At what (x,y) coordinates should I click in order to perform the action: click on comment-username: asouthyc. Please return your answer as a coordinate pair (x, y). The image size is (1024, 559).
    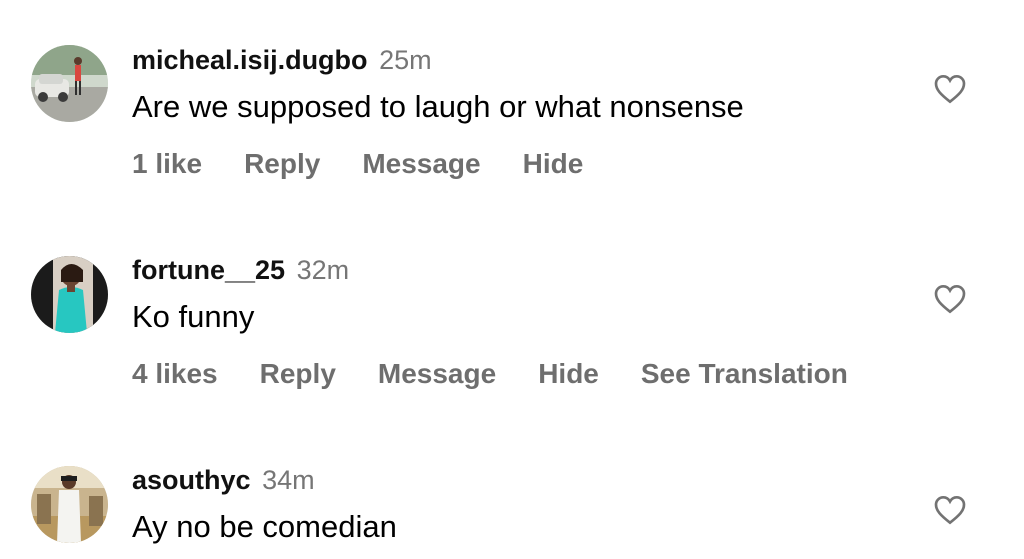
    Looking at the image, I should click on (191, 480).